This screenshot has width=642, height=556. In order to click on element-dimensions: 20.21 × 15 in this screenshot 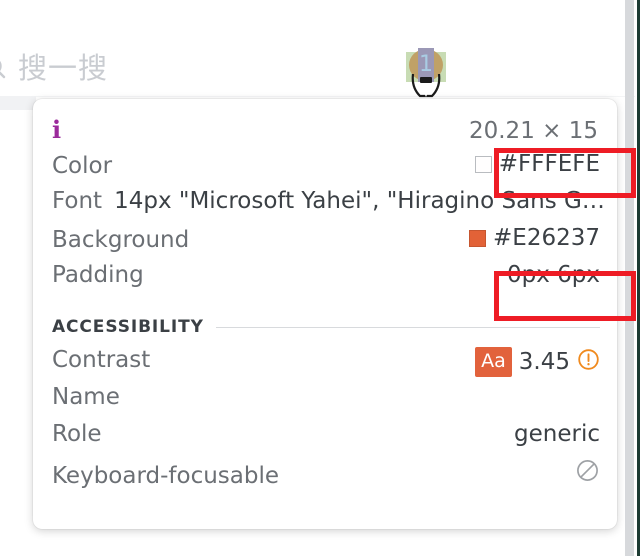, I will do `click(533, 131)`.